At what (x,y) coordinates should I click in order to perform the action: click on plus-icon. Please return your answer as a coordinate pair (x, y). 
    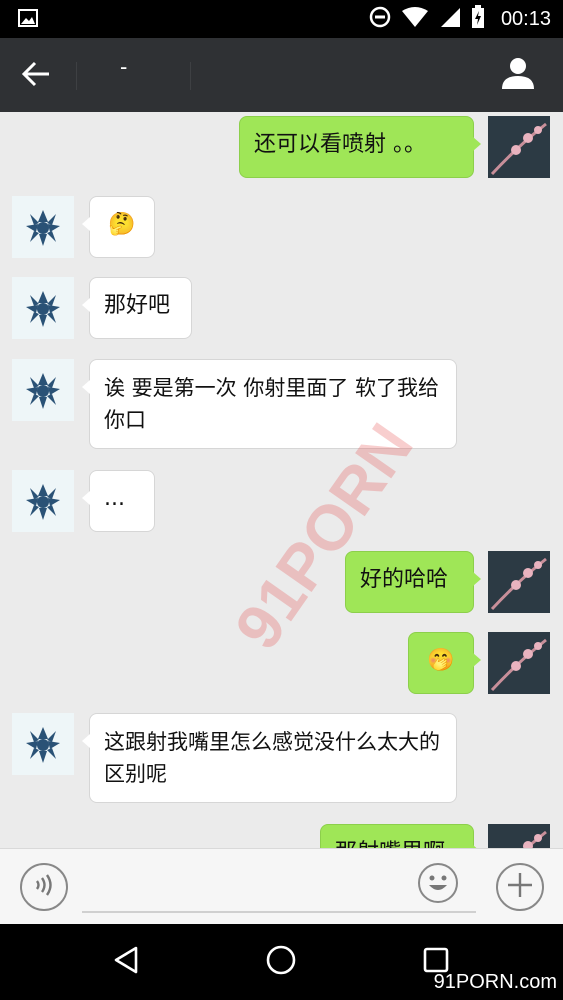
    Looking at the image, I should click on (520, 887).